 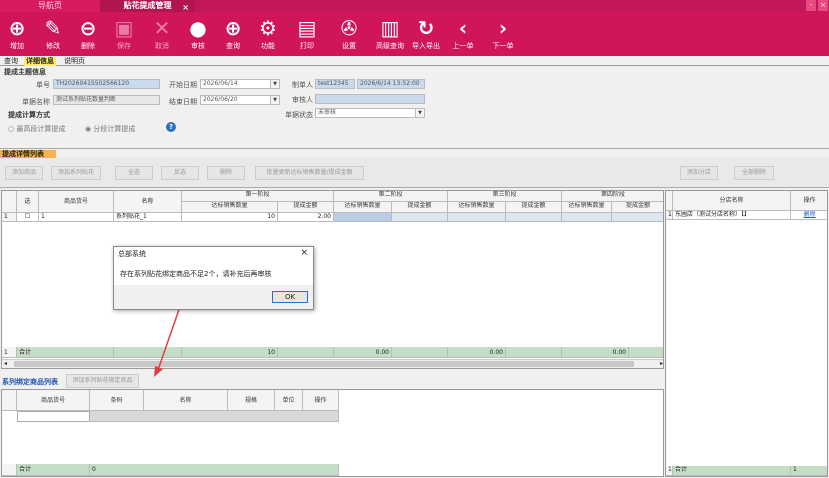 What do you see at coordinates (171, 127) in the screenshot?
I see `help-icon: ?` at bounding box center [171, 127].